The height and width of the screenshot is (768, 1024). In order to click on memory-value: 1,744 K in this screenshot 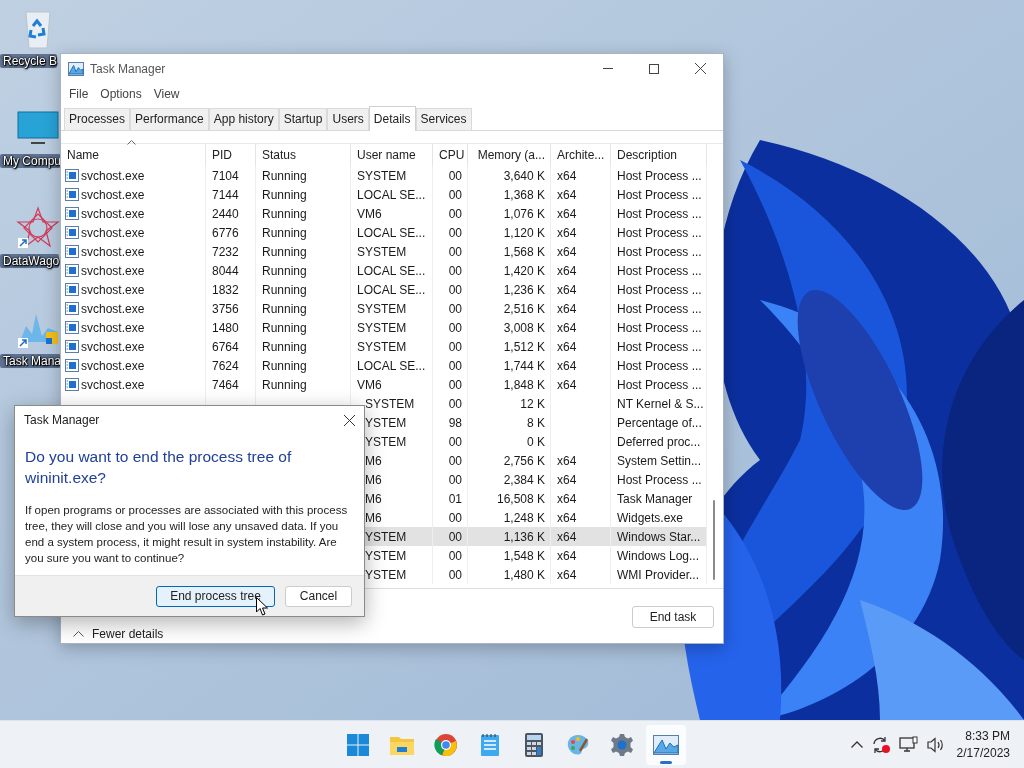, I will do `click(524, 366)`.